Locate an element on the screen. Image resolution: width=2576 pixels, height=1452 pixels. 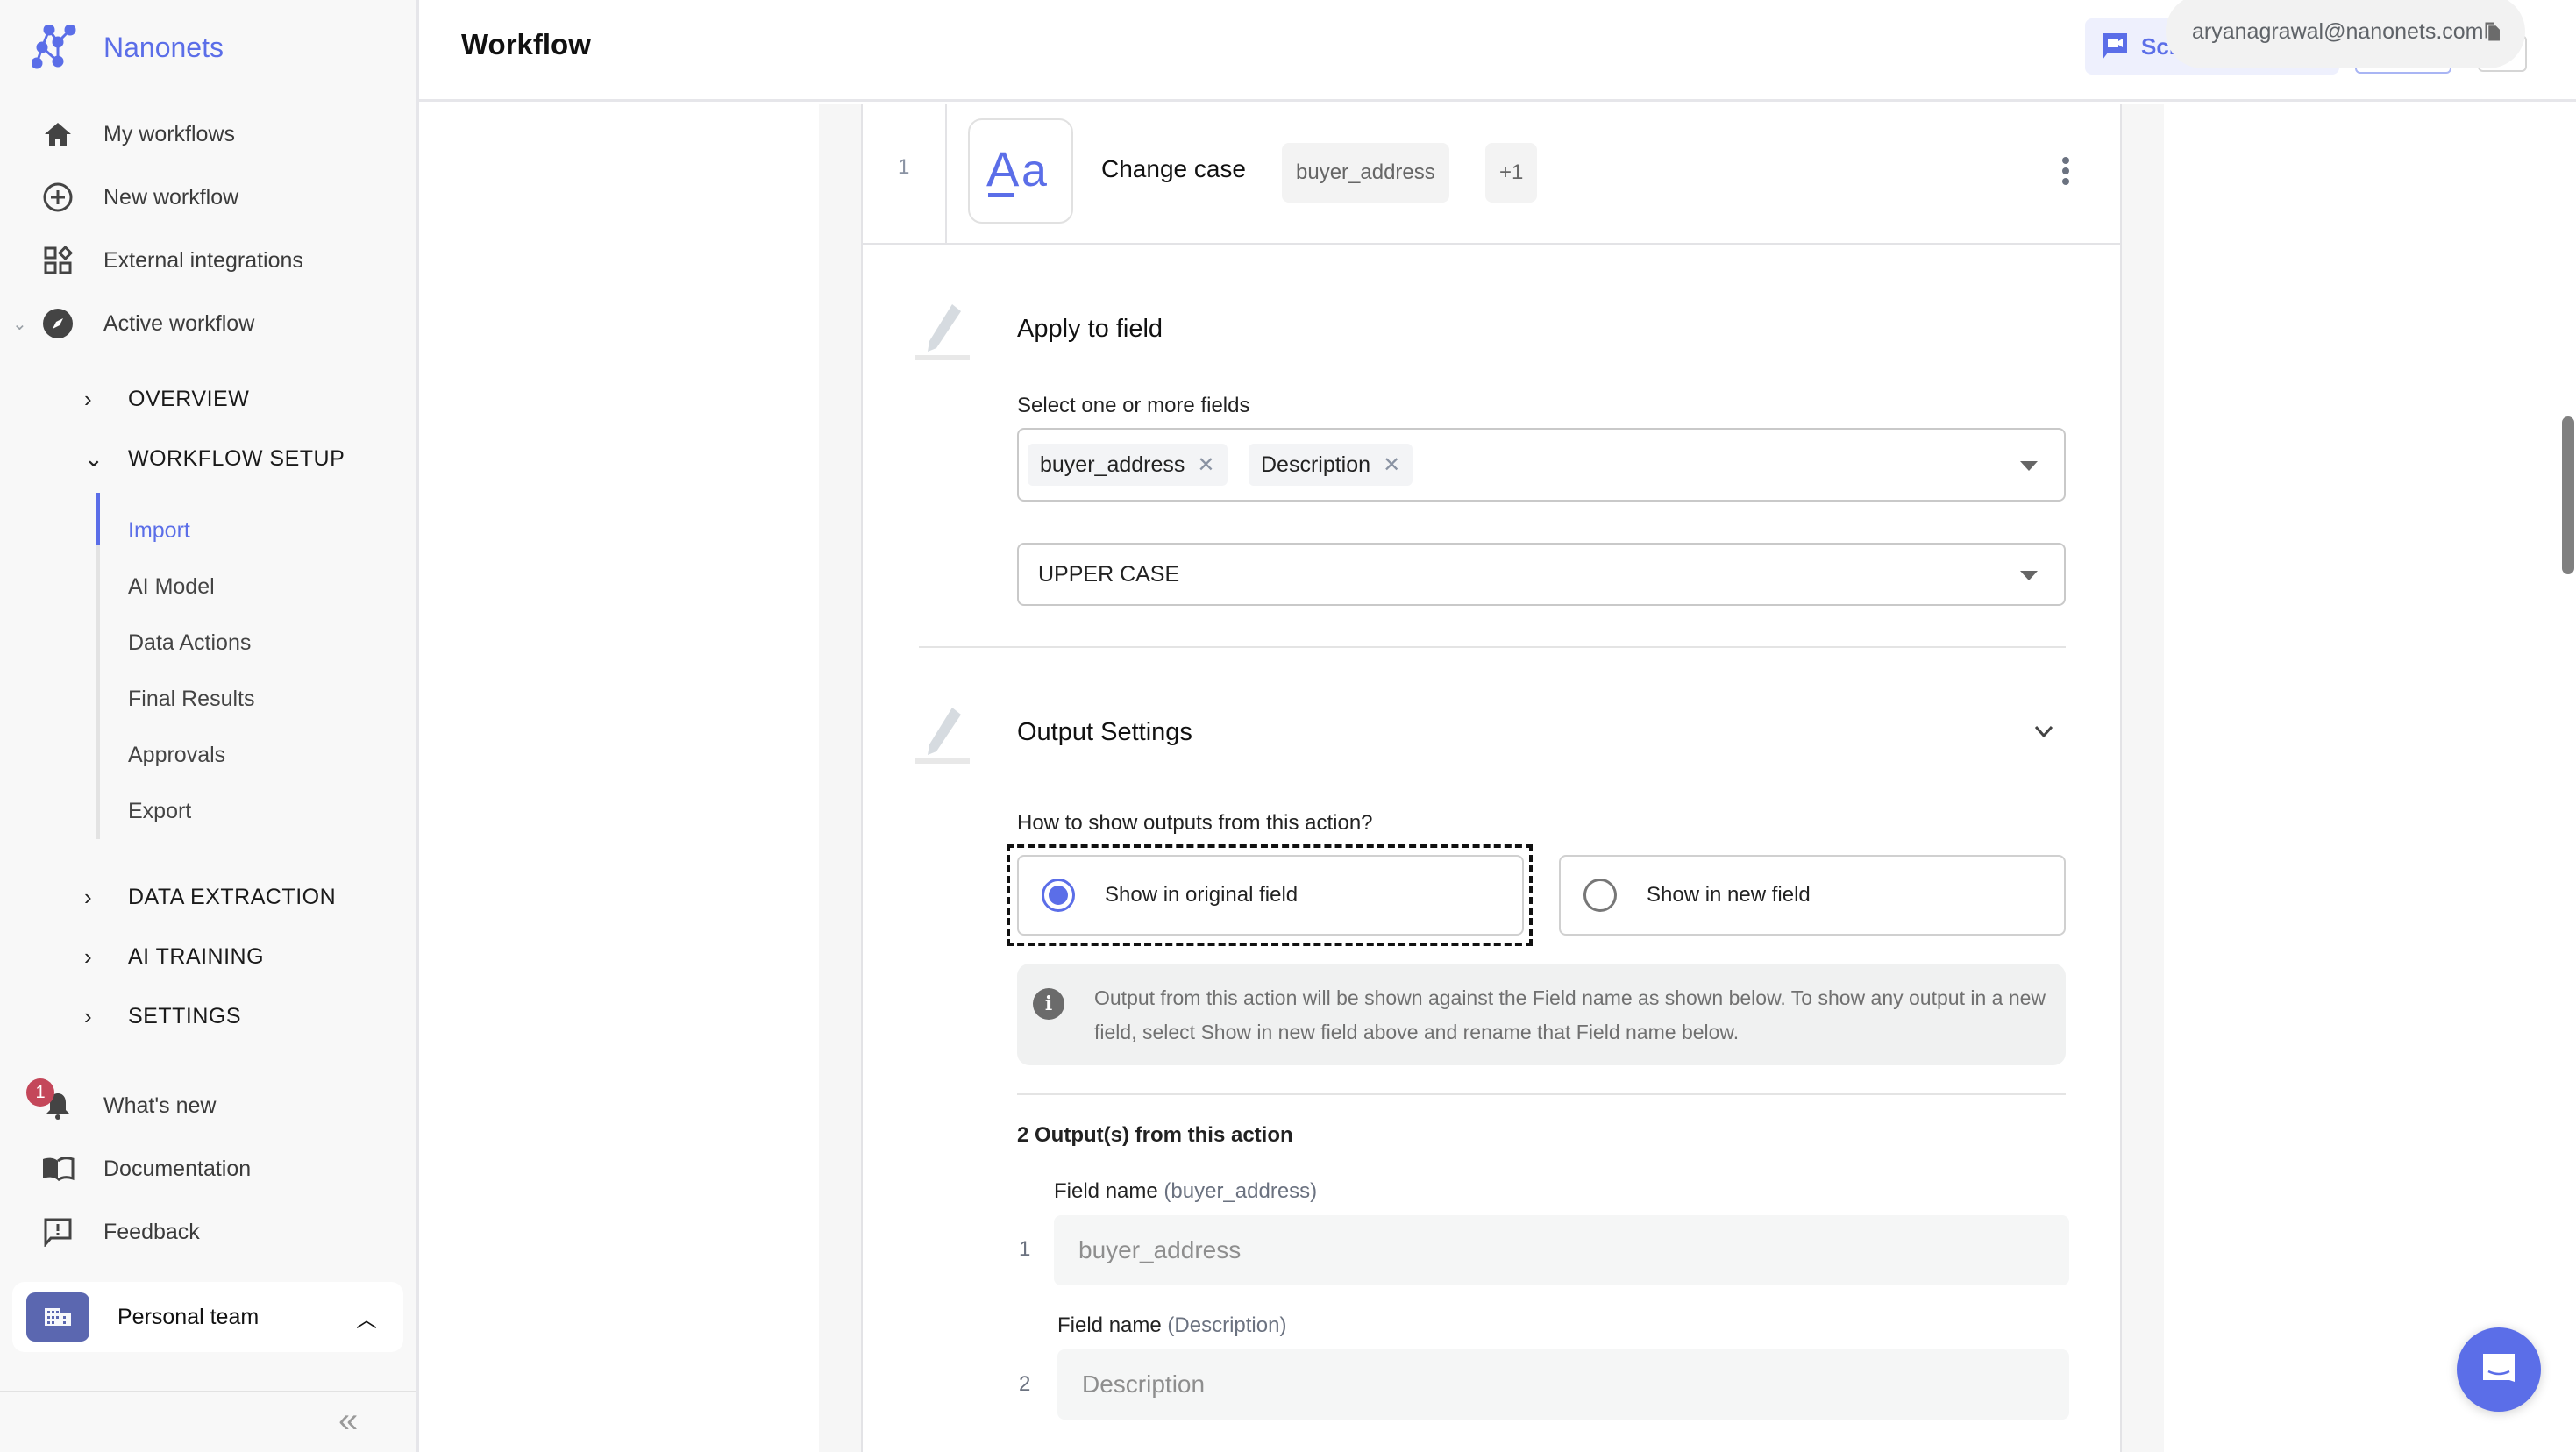
home-icon is located at coordinates (57, 134).